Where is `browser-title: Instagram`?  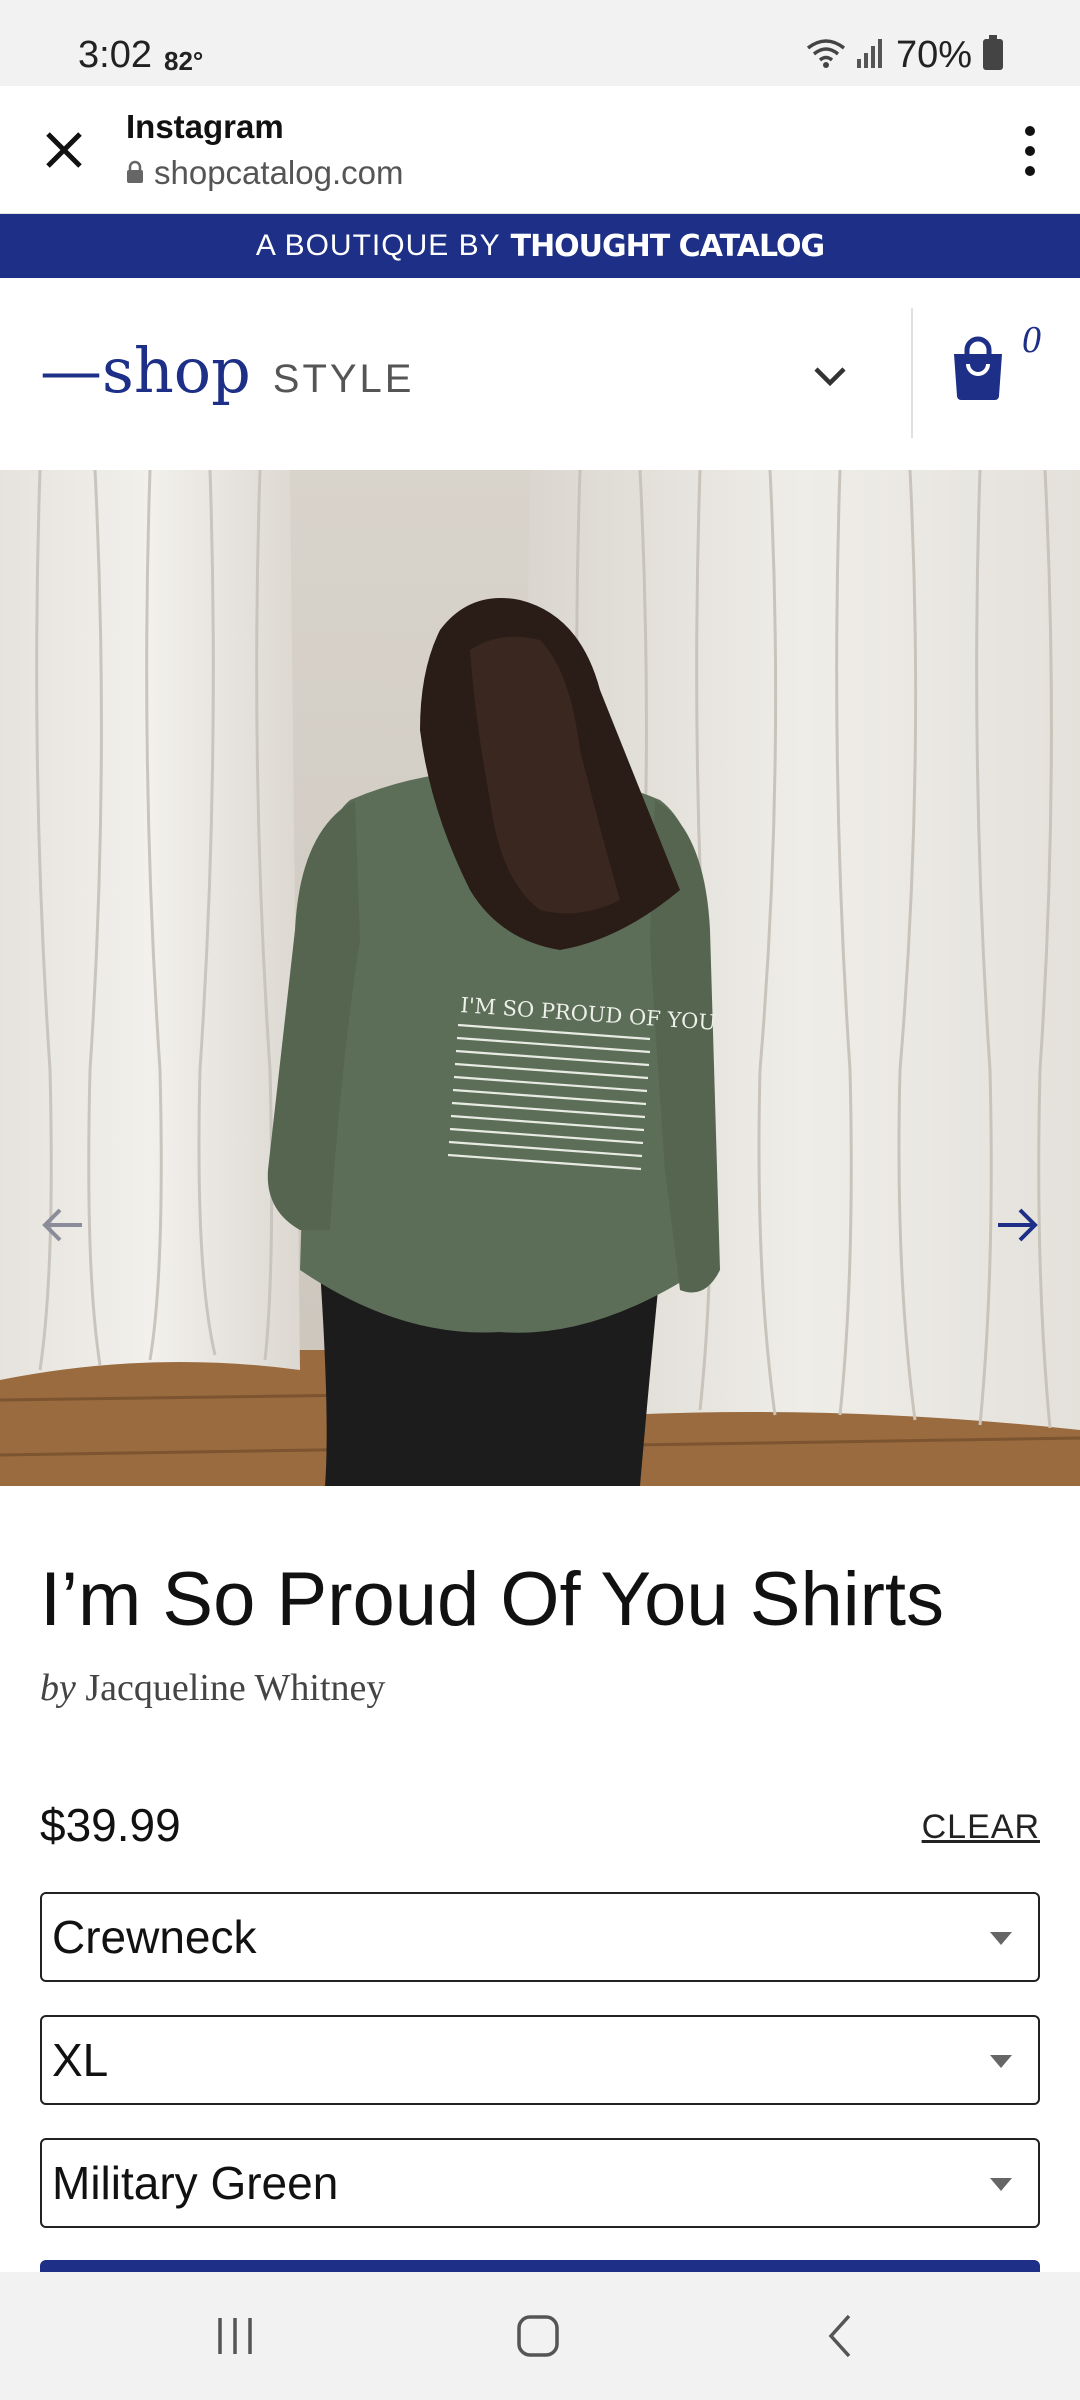 browser-title: Instagram is located at coordinates (205, 126).